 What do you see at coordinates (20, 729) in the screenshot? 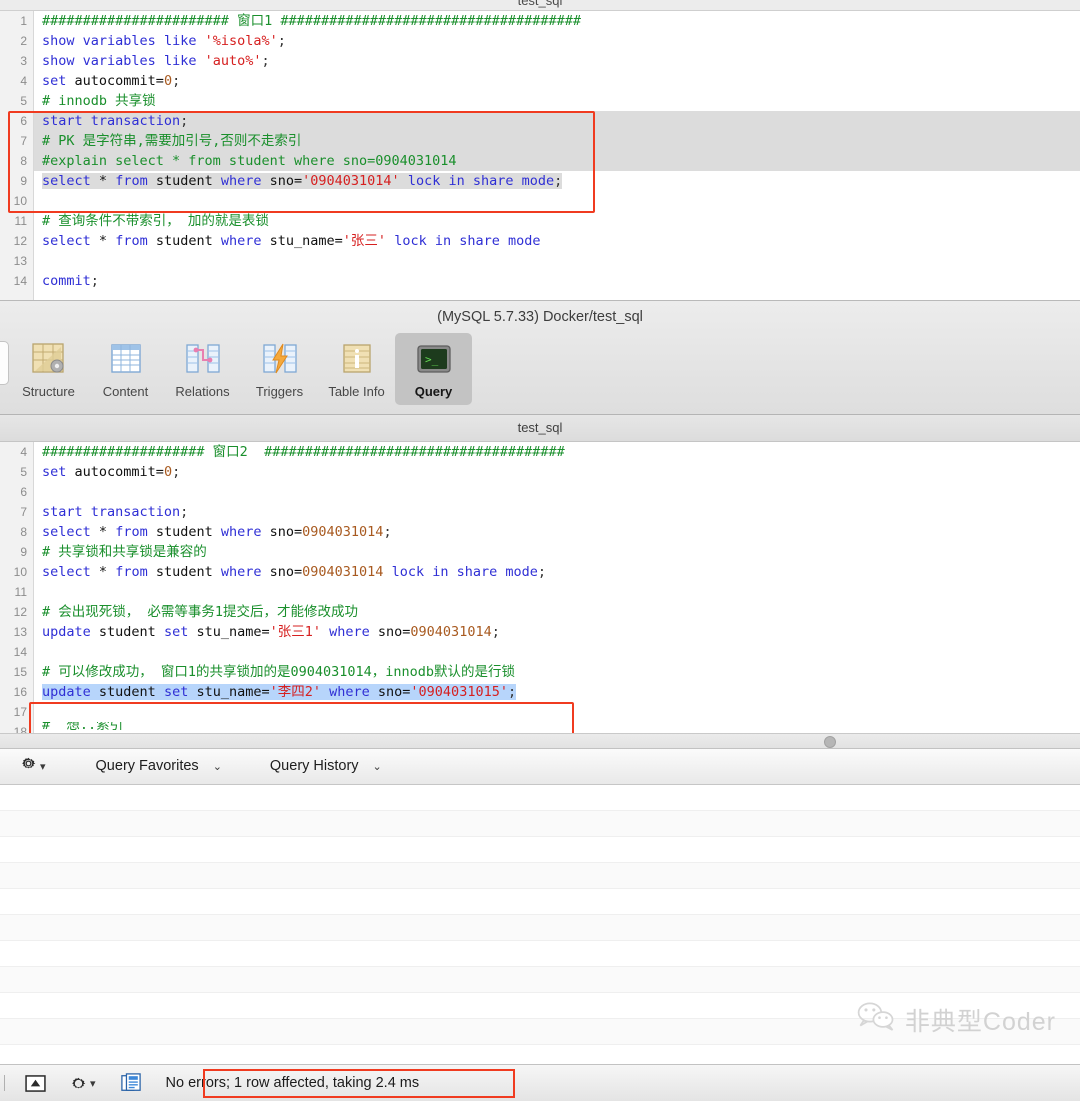
I see `line-number: 18` at bounding box center [20, 729].